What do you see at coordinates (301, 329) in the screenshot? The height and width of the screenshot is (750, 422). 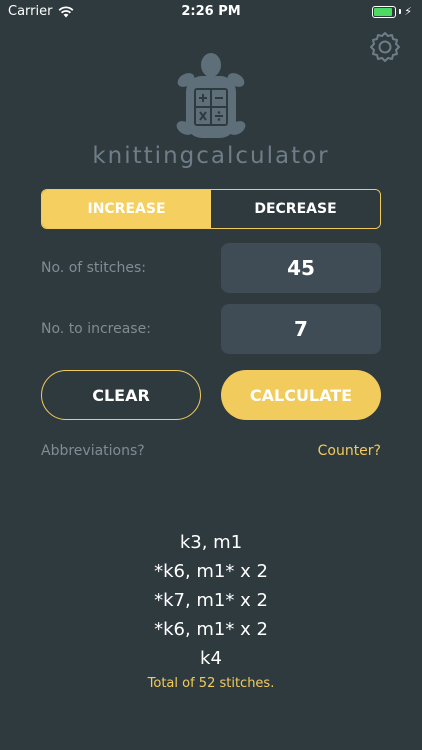 I see `increase-input: 7` at bounding box center [301, 329].